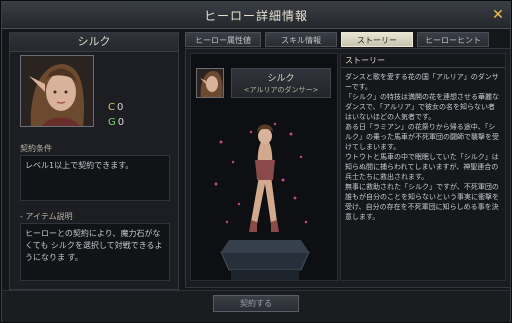  What do you see at coordinates (262, 201) in the screenshot?
I see `hero-3d-model-icon` at bounding box center [262, 201].